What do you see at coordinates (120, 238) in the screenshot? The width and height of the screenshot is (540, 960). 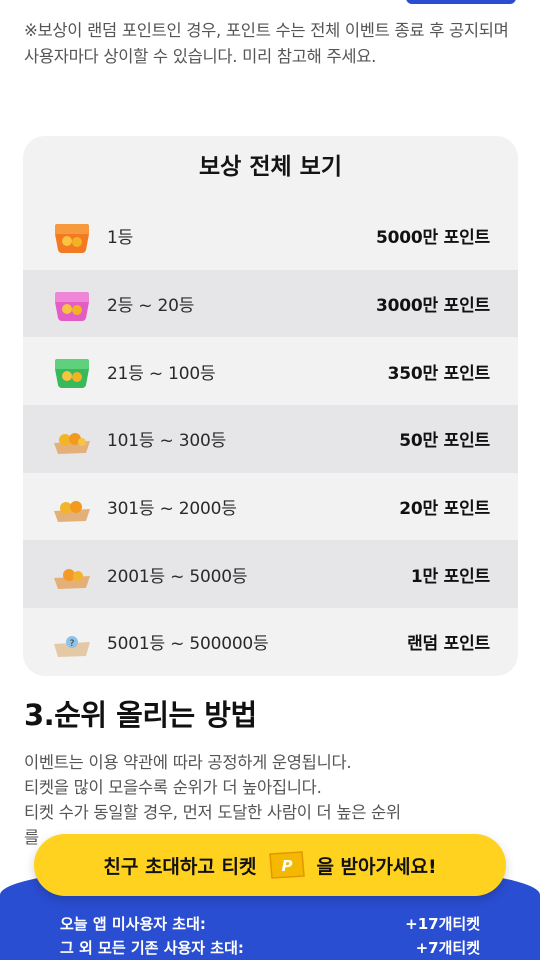 I see `reward-rank: 1등` at bounding box center [120, 238].